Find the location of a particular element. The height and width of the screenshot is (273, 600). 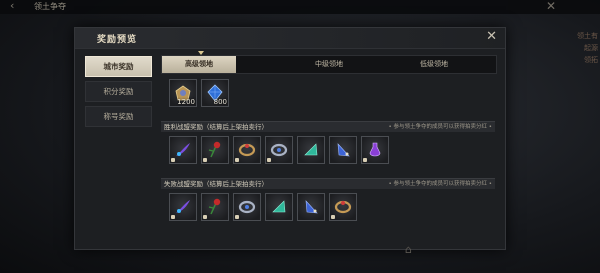

back-icon: ‹ is located at coordinates (12, 6).